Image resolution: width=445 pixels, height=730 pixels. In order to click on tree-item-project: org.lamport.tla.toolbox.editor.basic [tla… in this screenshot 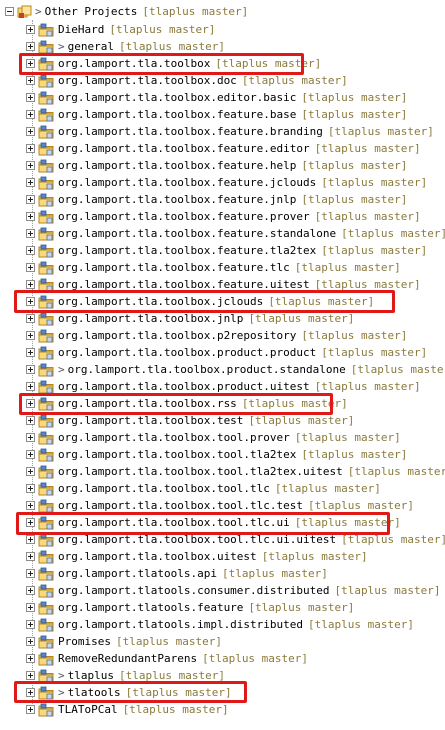, I will do `click(222, 98)`.